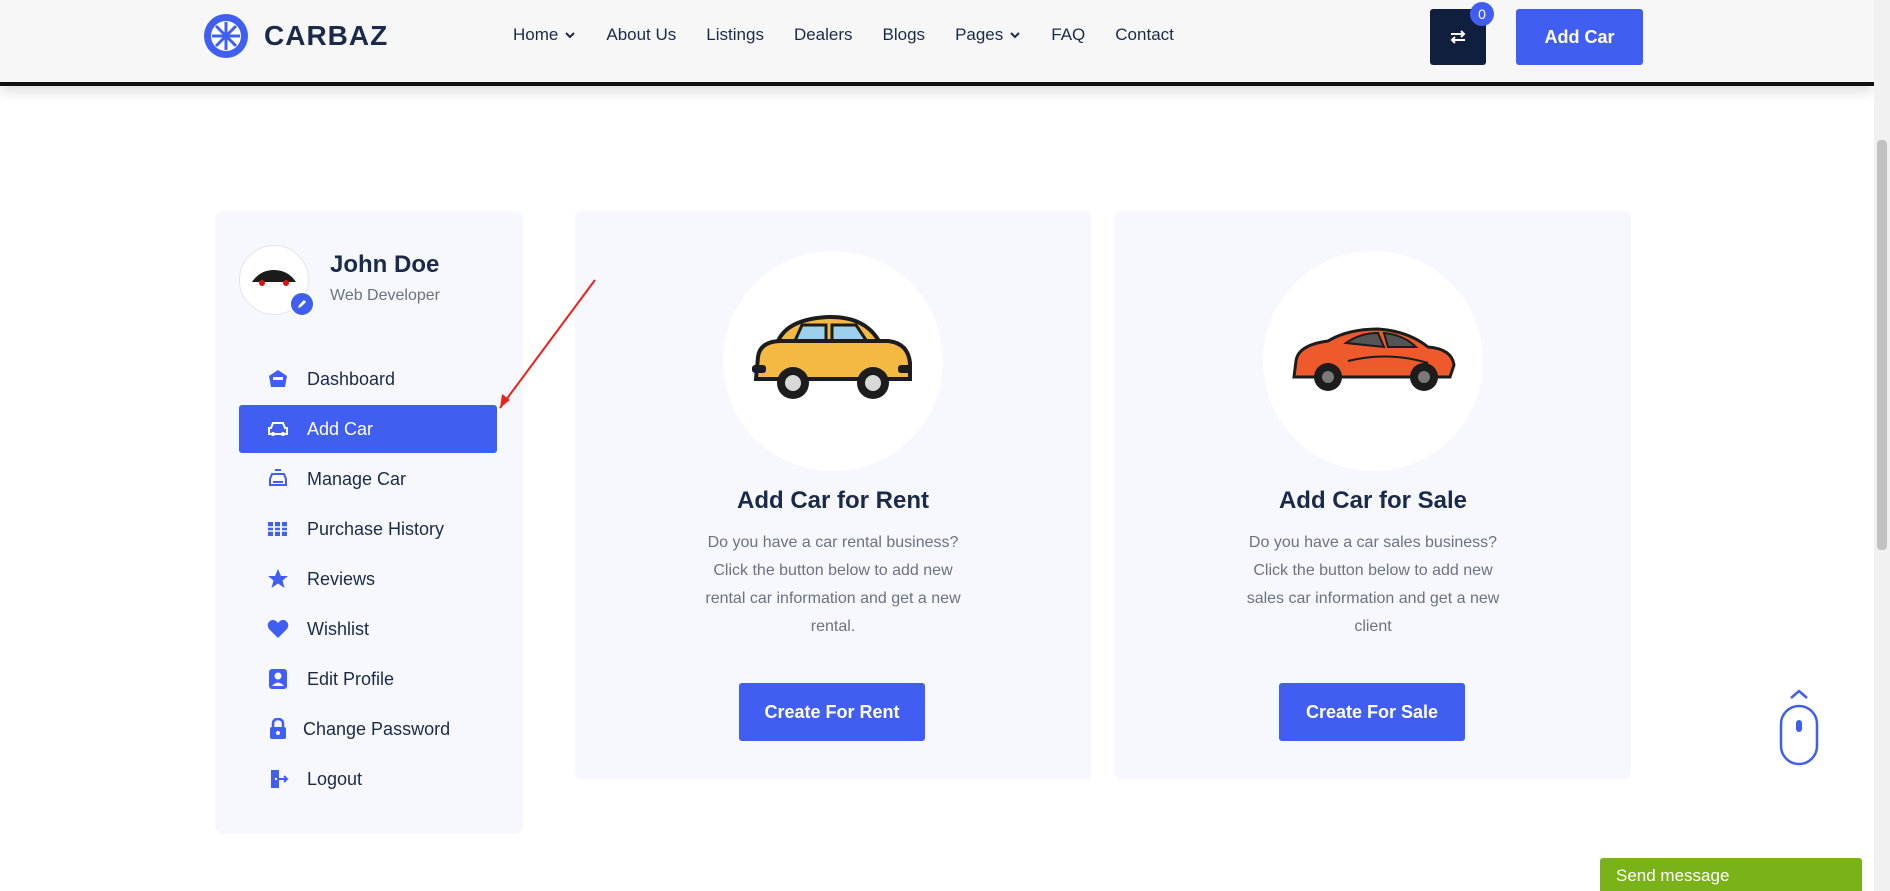 This screenshot has height=891, width=1890. Describe the element at coordinates (335, 778) in the screenshot. I see `sidebar-item-label: Logout` at that location.